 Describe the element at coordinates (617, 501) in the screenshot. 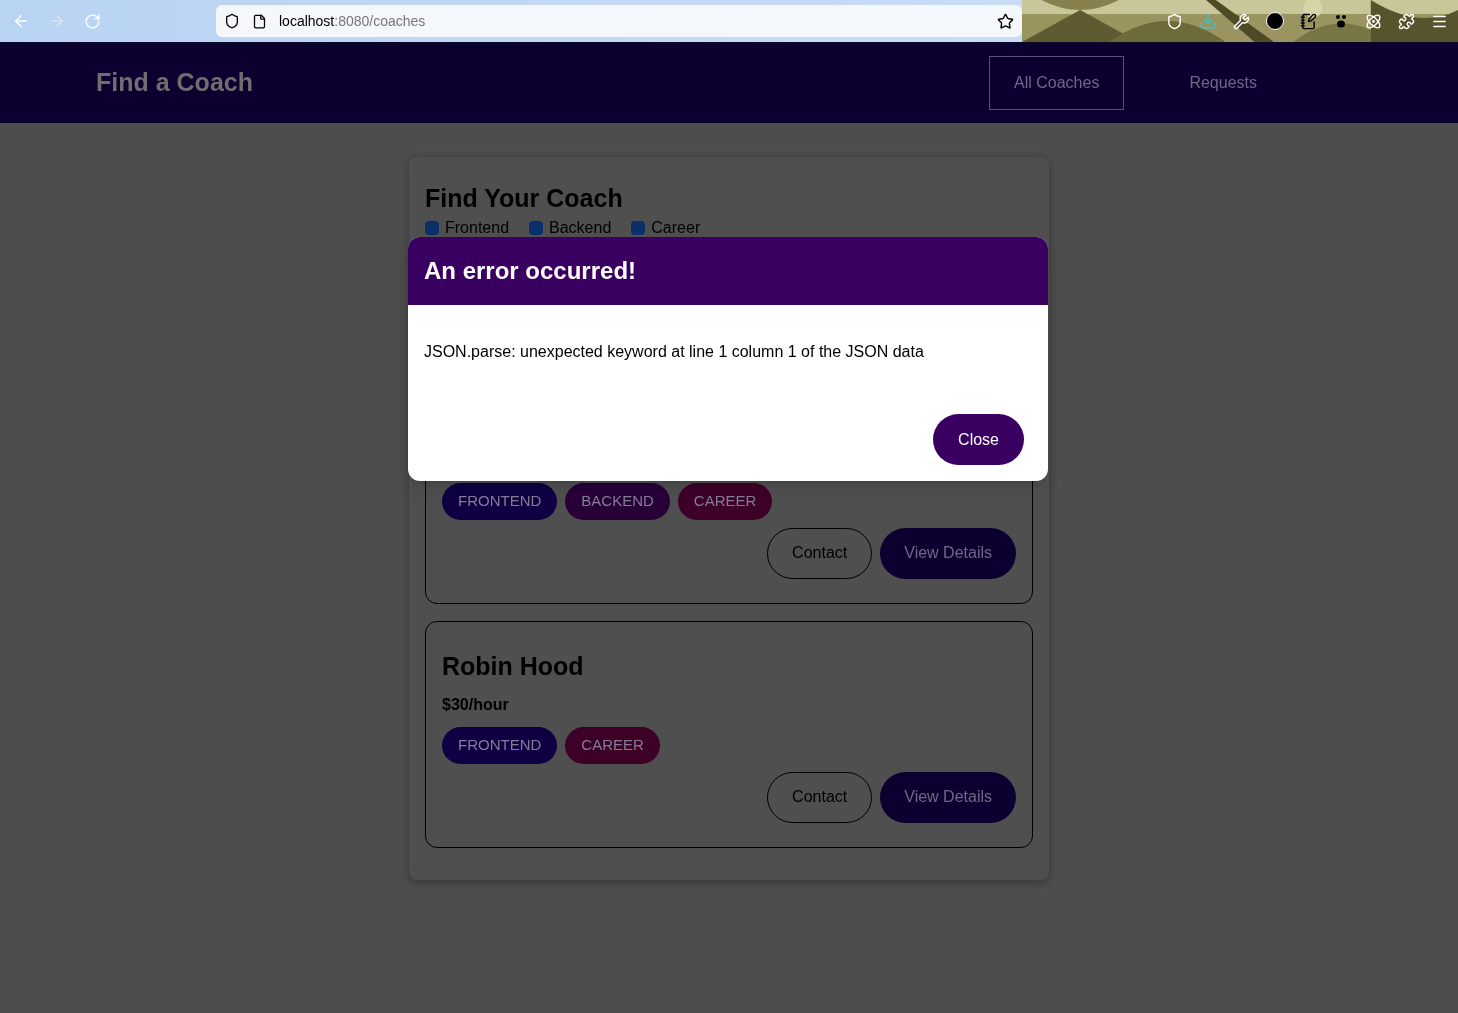

I see `area-tag: BACKEND` at that location.